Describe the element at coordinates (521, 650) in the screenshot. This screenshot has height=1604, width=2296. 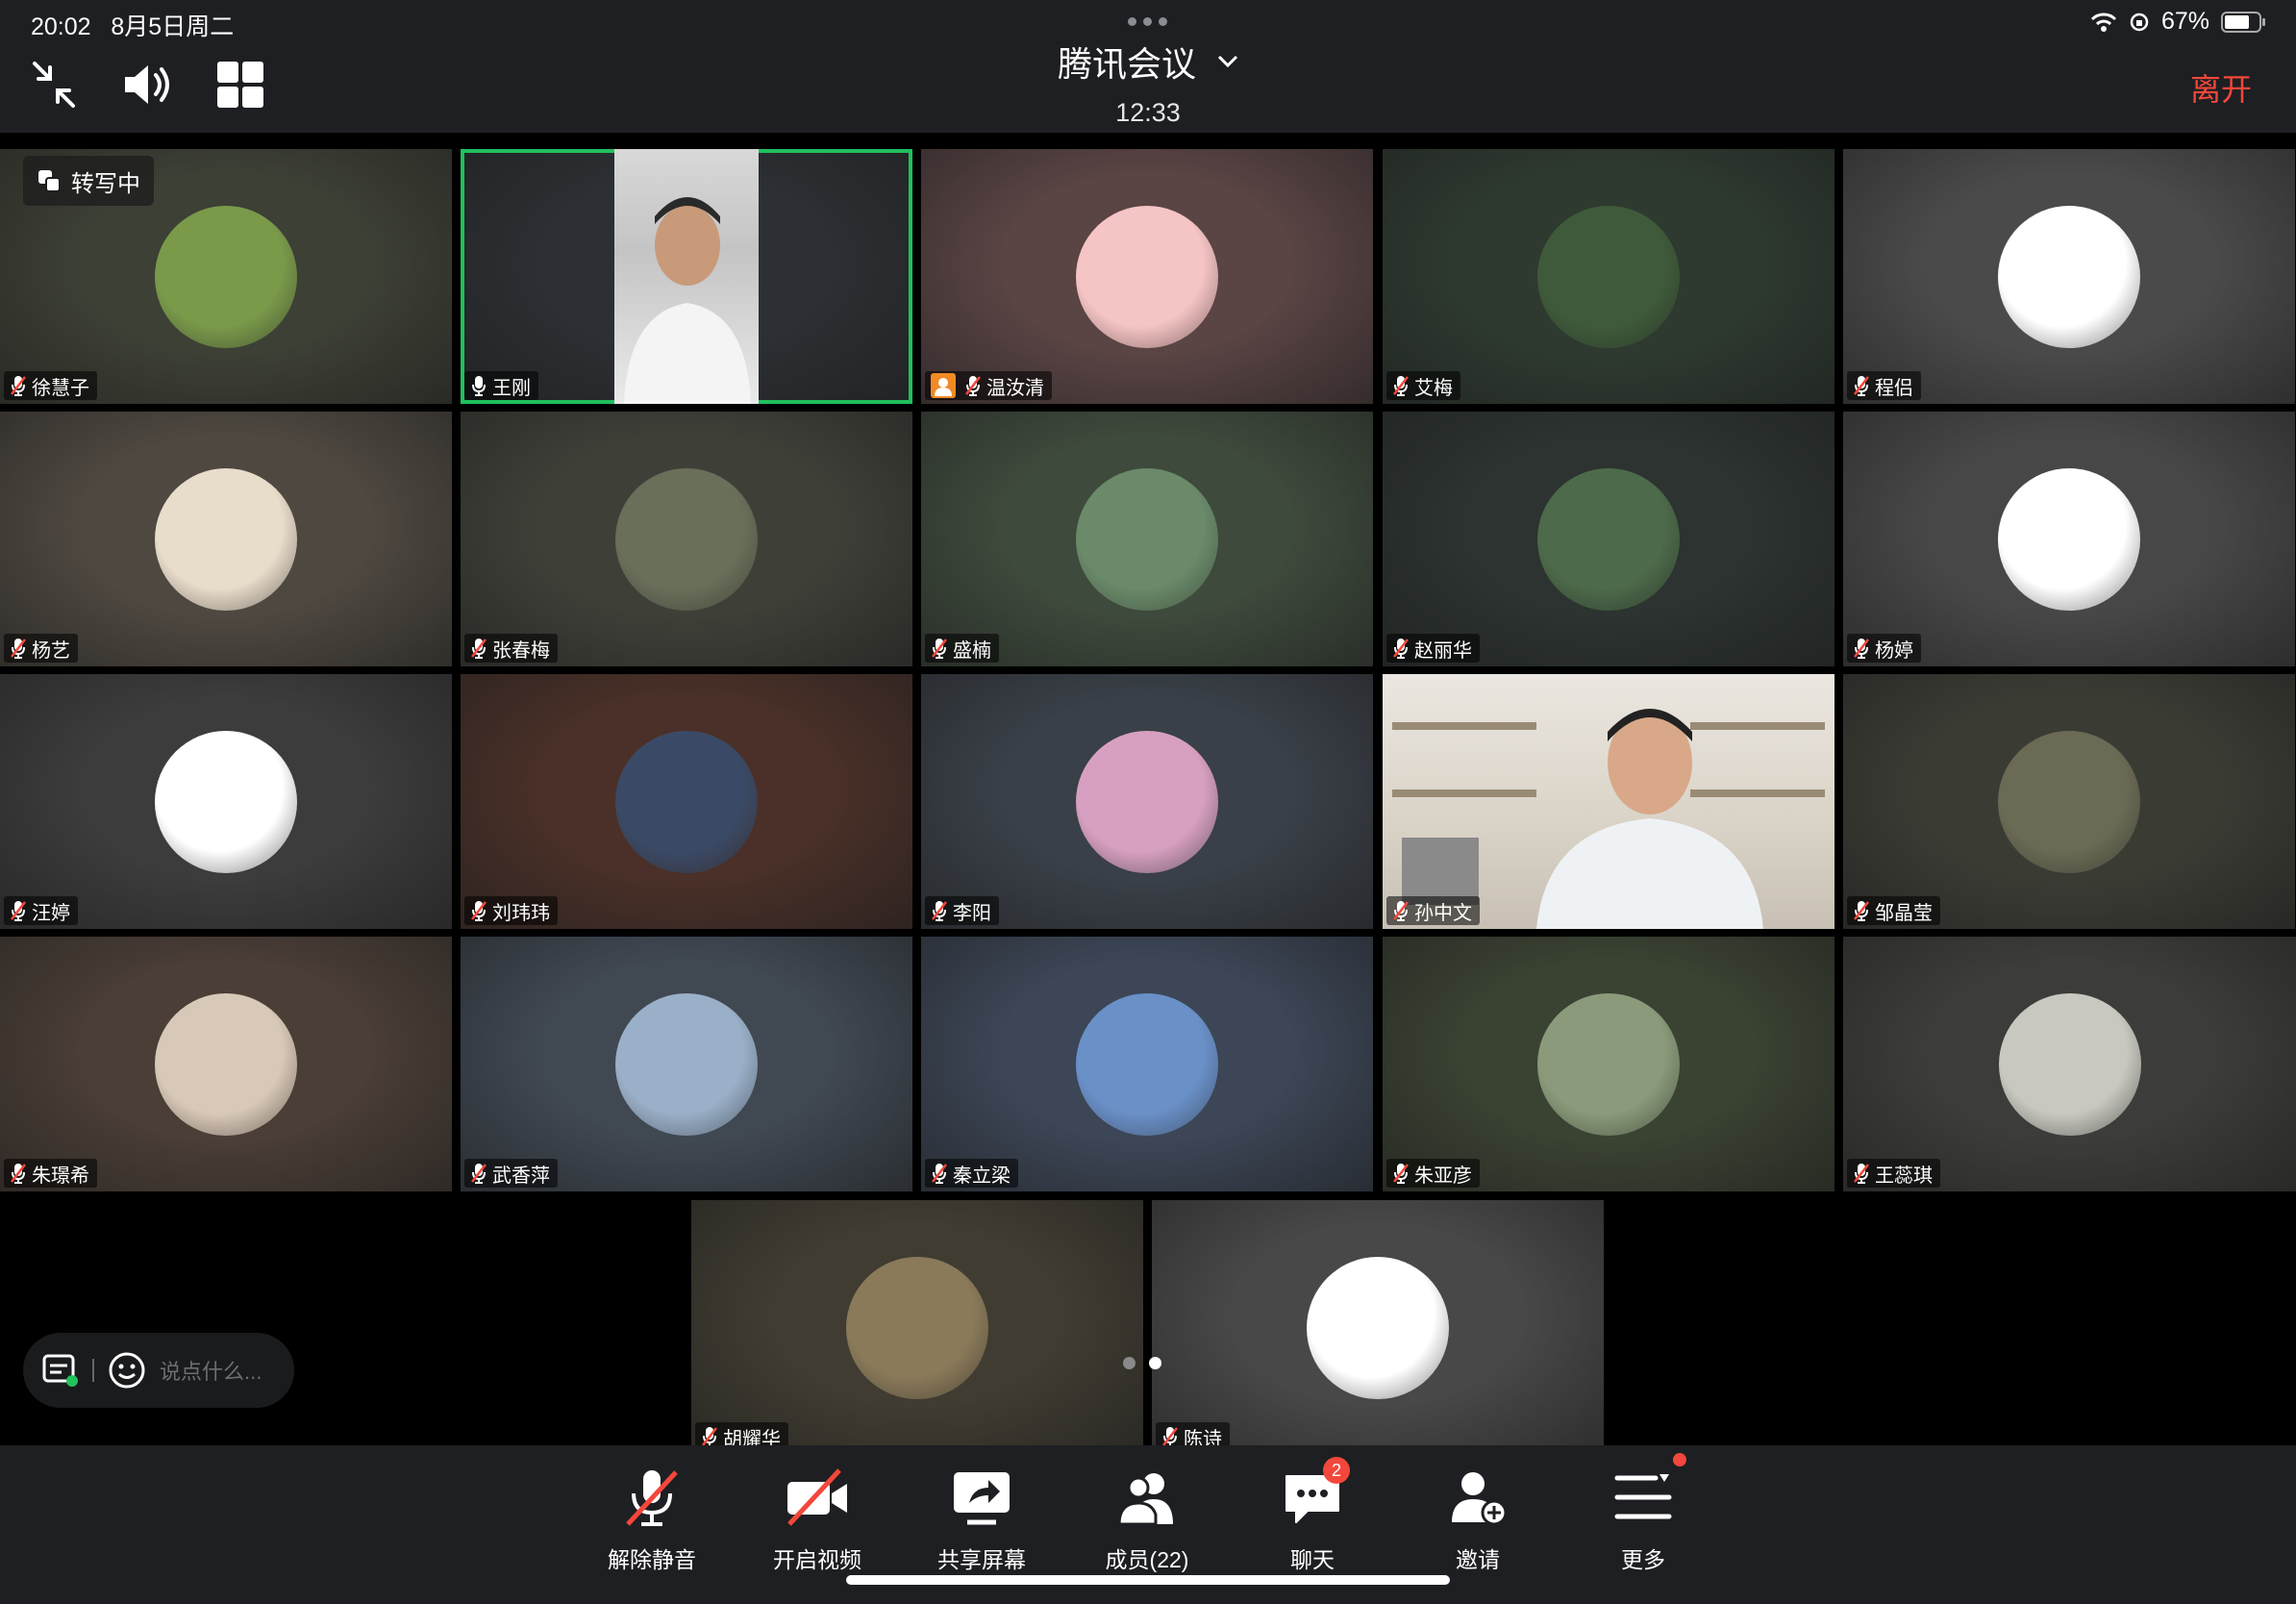
I see `participant-name: 张春梅` at that location.